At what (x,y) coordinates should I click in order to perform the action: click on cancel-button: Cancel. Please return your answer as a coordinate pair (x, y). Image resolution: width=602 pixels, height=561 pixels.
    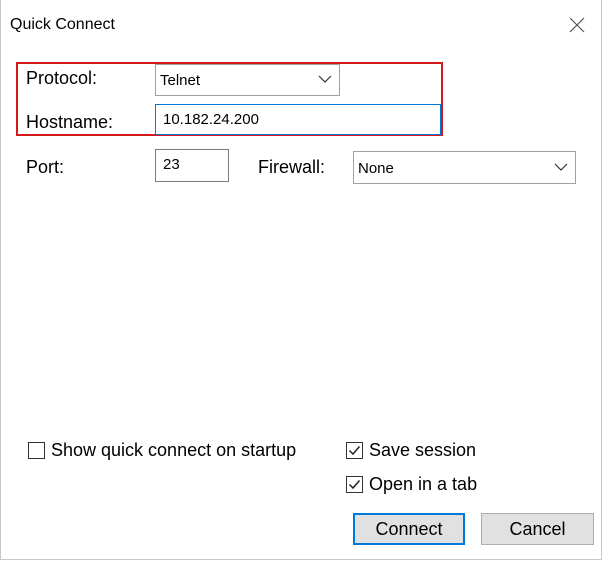
    Looking at the image, I should click on (537, 529).